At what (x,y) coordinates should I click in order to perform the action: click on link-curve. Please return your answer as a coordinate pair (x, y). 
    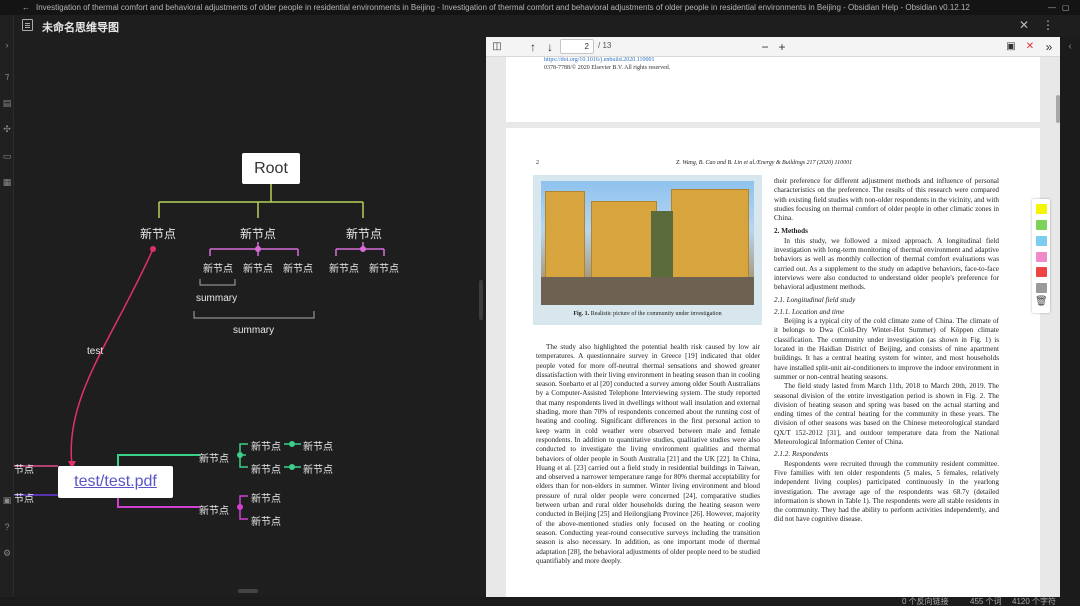
    Looking at the image, I should click on (112, 357).